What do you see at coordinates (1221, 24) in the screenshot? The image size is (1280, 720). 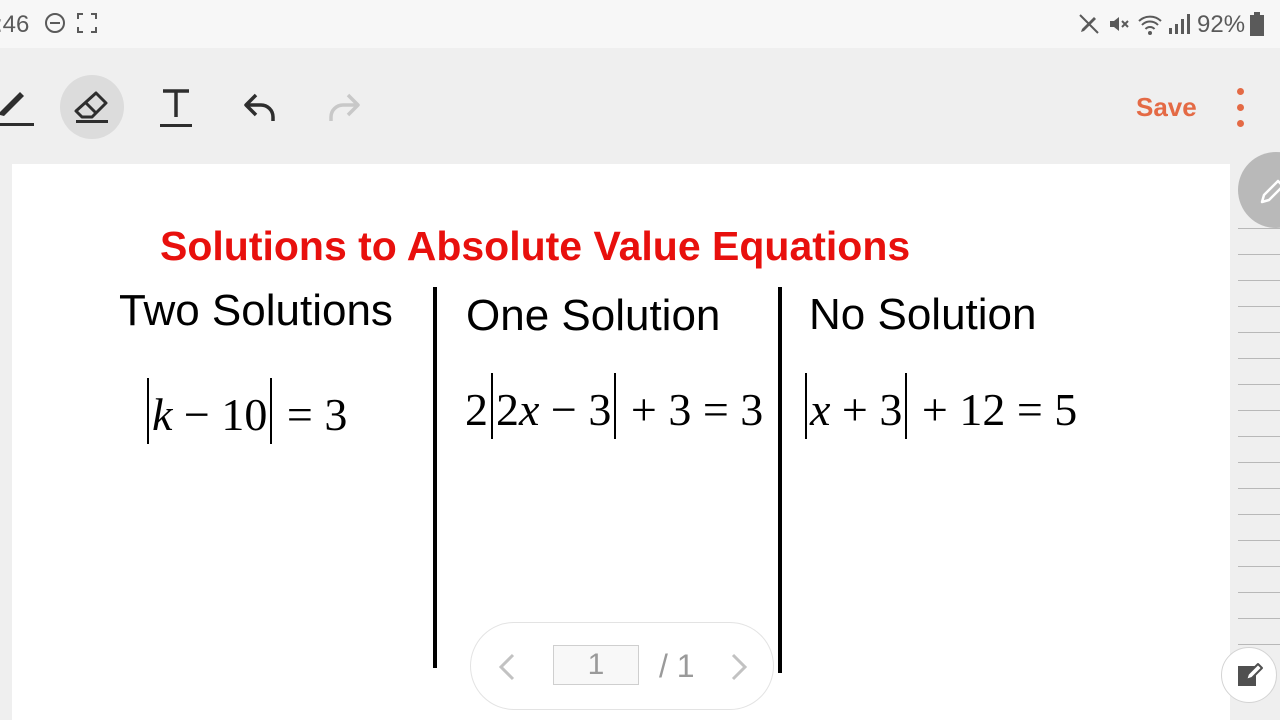 I see `battery-percent: 92%` at bounding box center [1221, 24].